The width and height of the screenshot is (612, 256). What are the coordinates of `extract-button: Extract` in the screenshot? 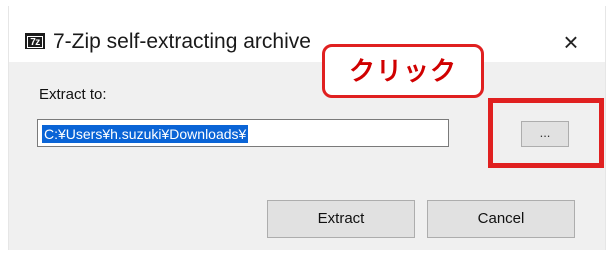 It's located at (341, 219).